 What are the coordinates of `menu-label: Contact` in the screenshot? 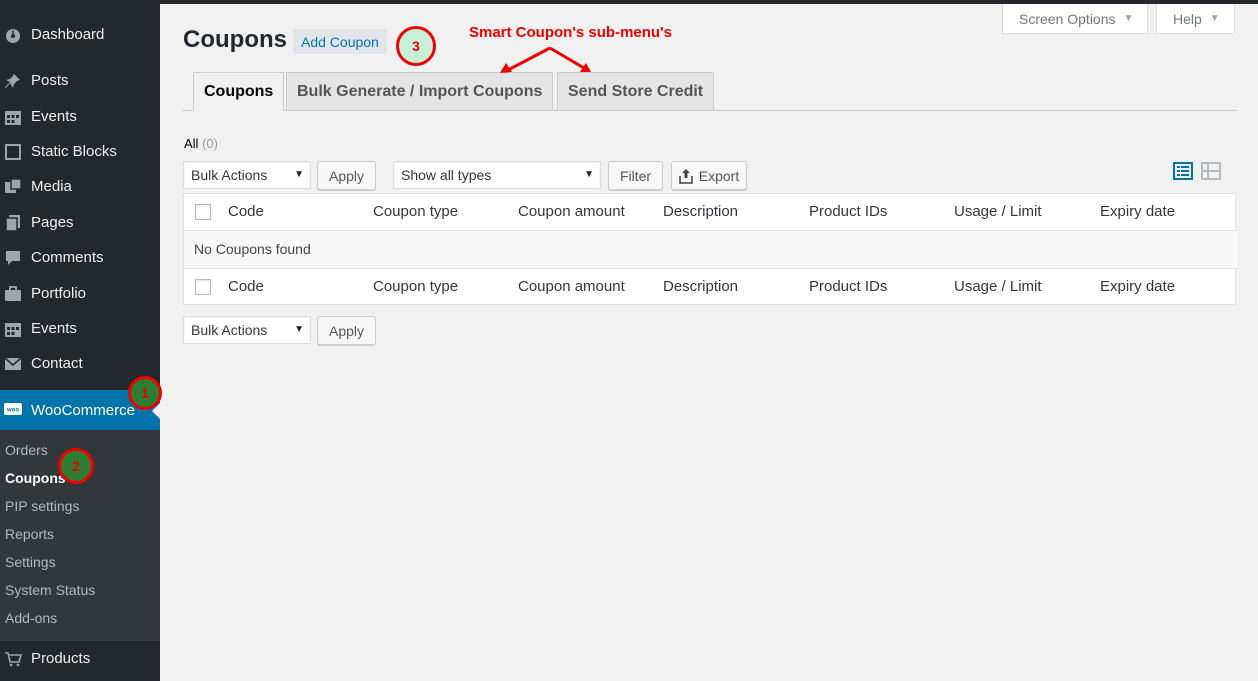 It's located at (57, 363).